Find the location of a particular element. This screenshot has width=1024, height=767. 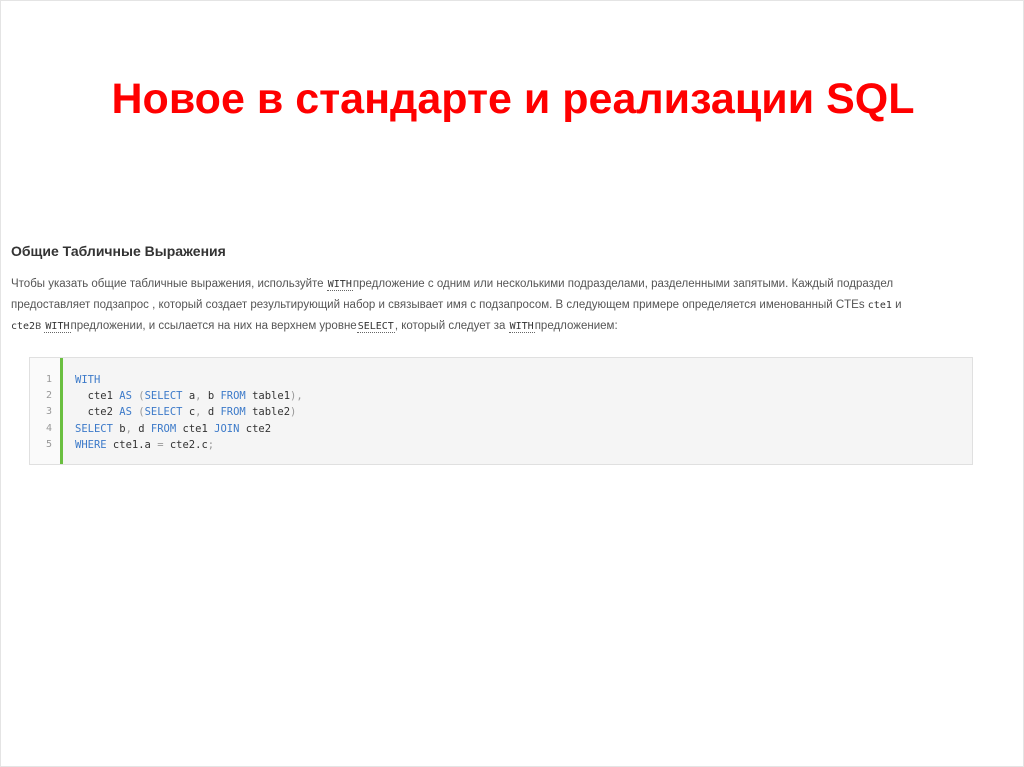

code-line: cte2 AS (SELECT c, d FROM table2) is located at coordinates (189, 412).